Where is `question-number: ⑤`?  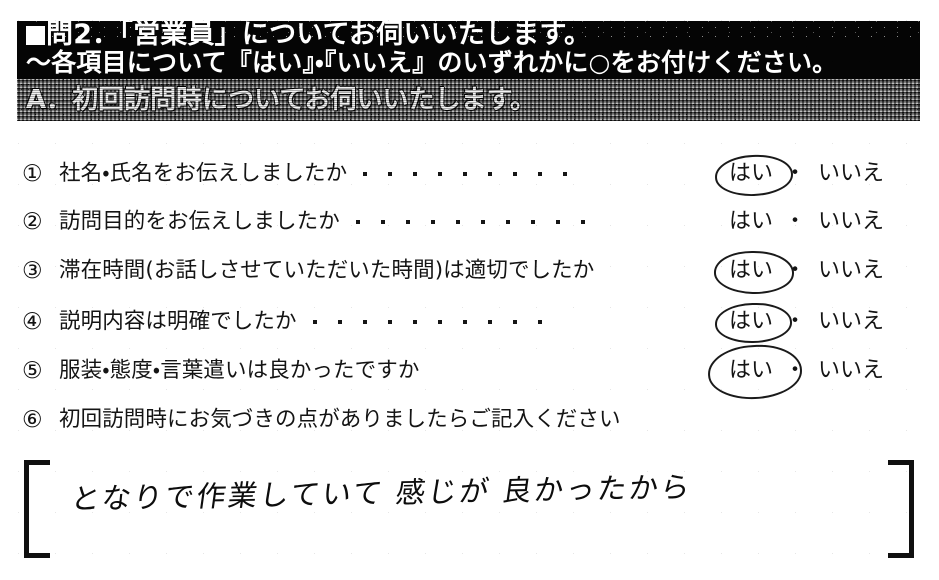 question-number: ⑤ is located at coordinates (32, 371).